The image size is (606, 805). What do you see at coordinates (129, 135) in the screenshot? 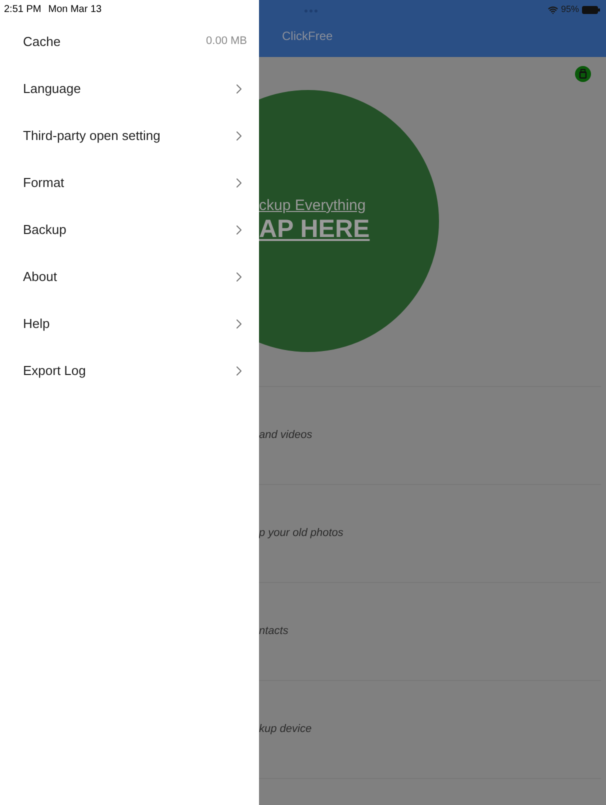
I see `menu-item: Third-party open setting` at bounding box center [129, 135].